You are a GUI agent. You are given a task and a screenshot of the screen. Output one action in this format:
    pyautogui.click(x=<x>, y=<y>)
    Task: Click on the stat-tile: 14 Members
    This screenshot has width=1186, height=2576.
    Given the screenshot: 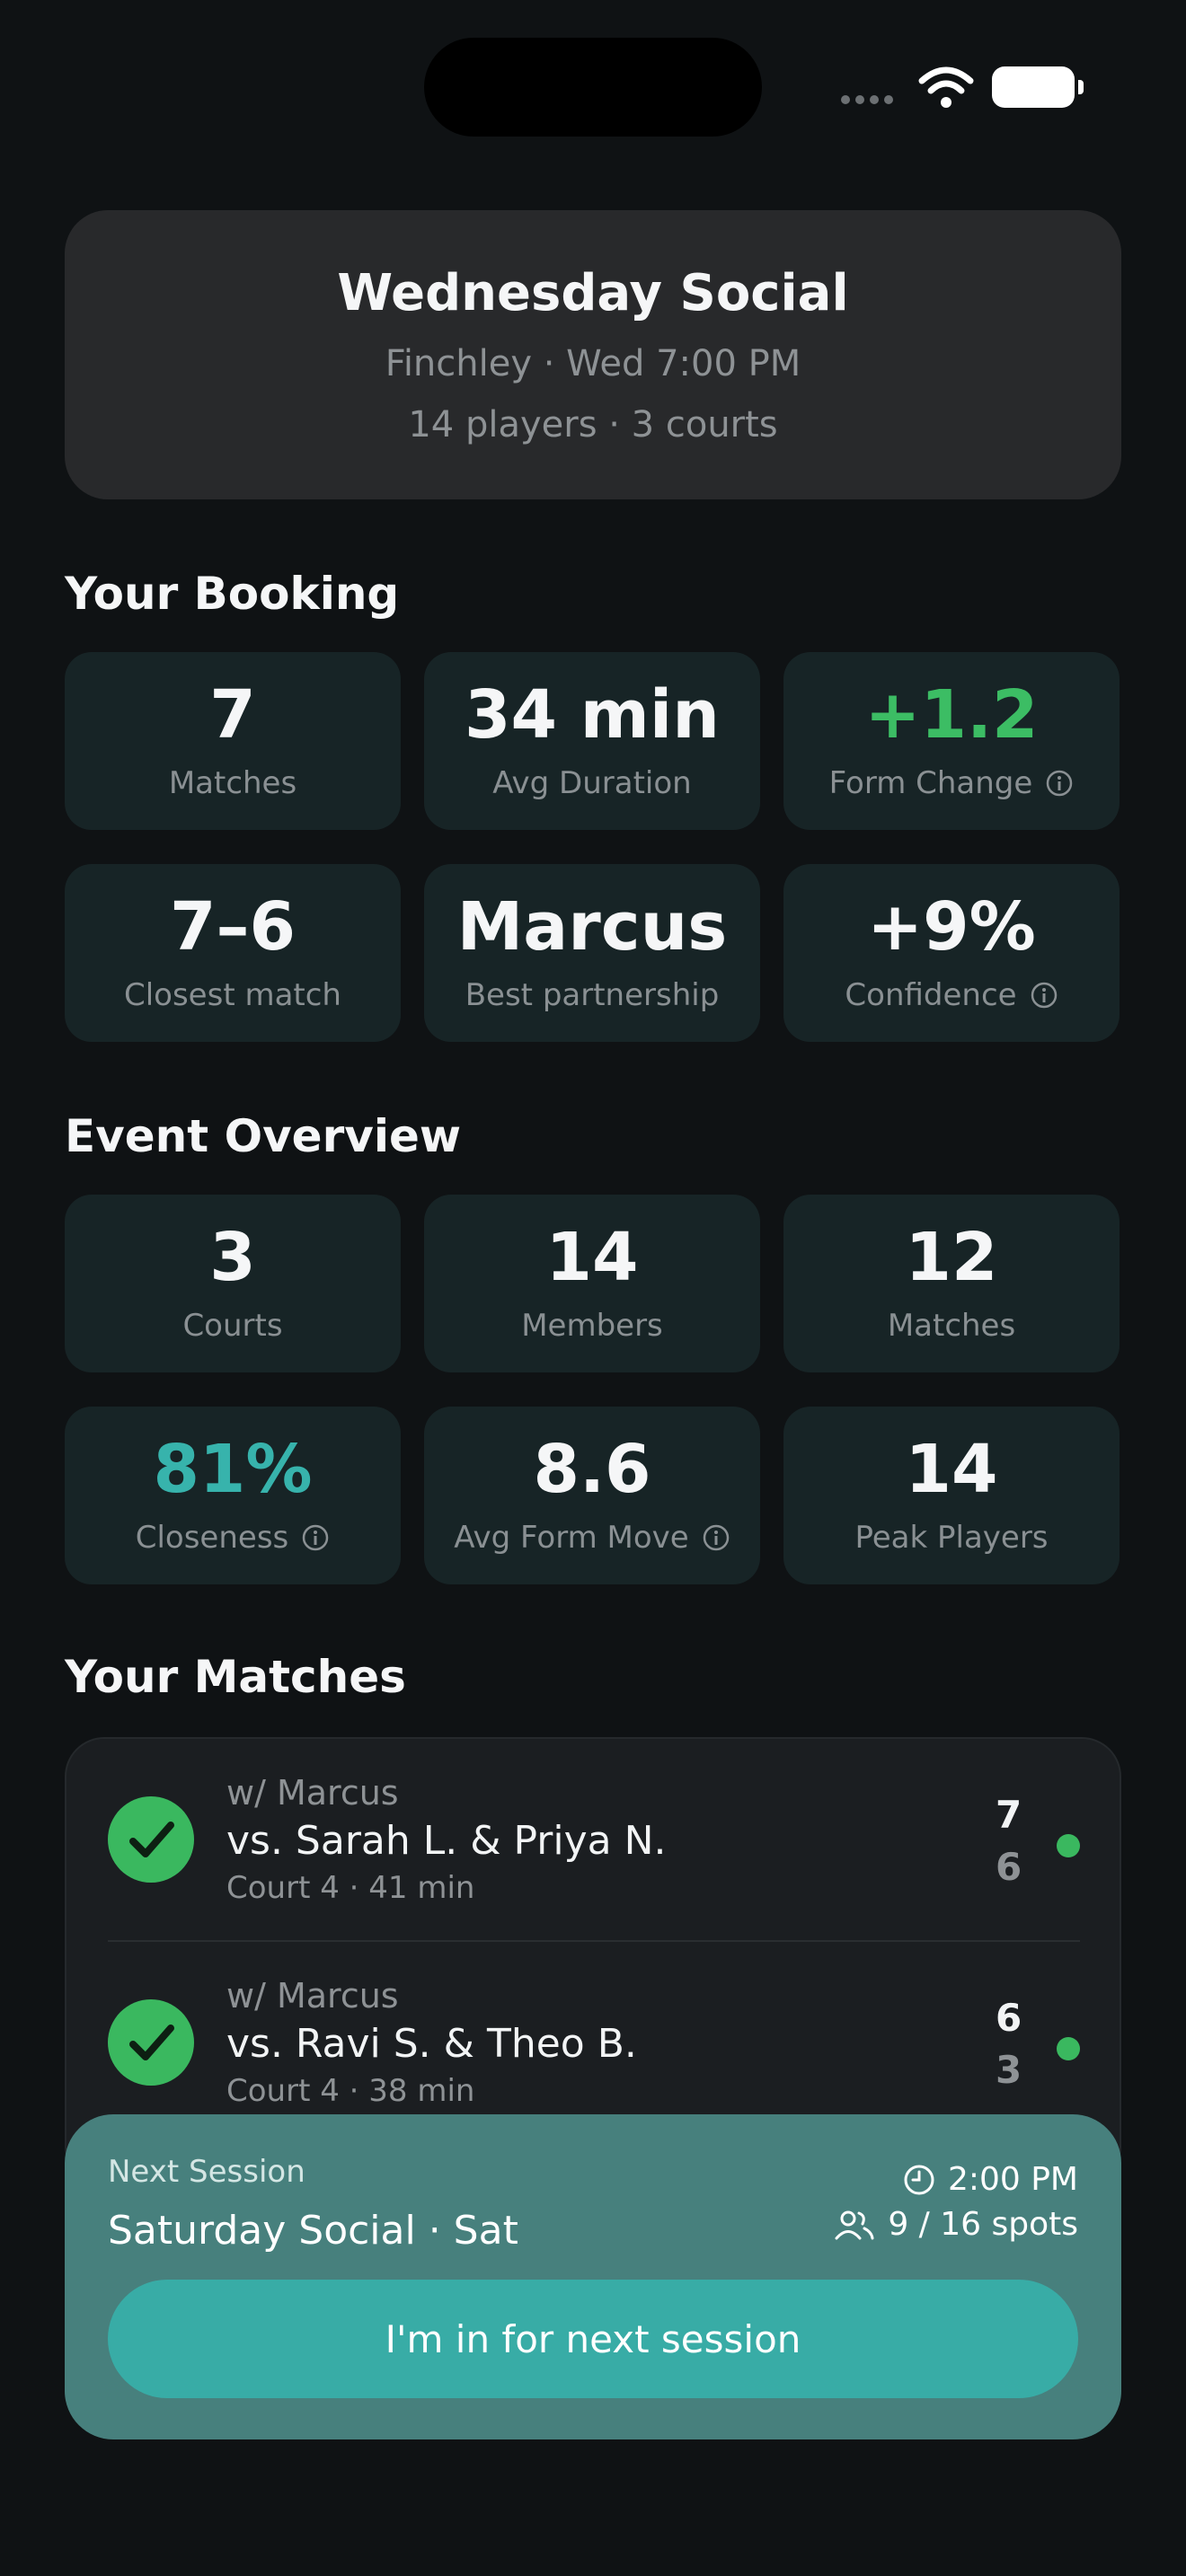 What is the action you would take?
    pyautogui.click(x=592, y=1283)
    